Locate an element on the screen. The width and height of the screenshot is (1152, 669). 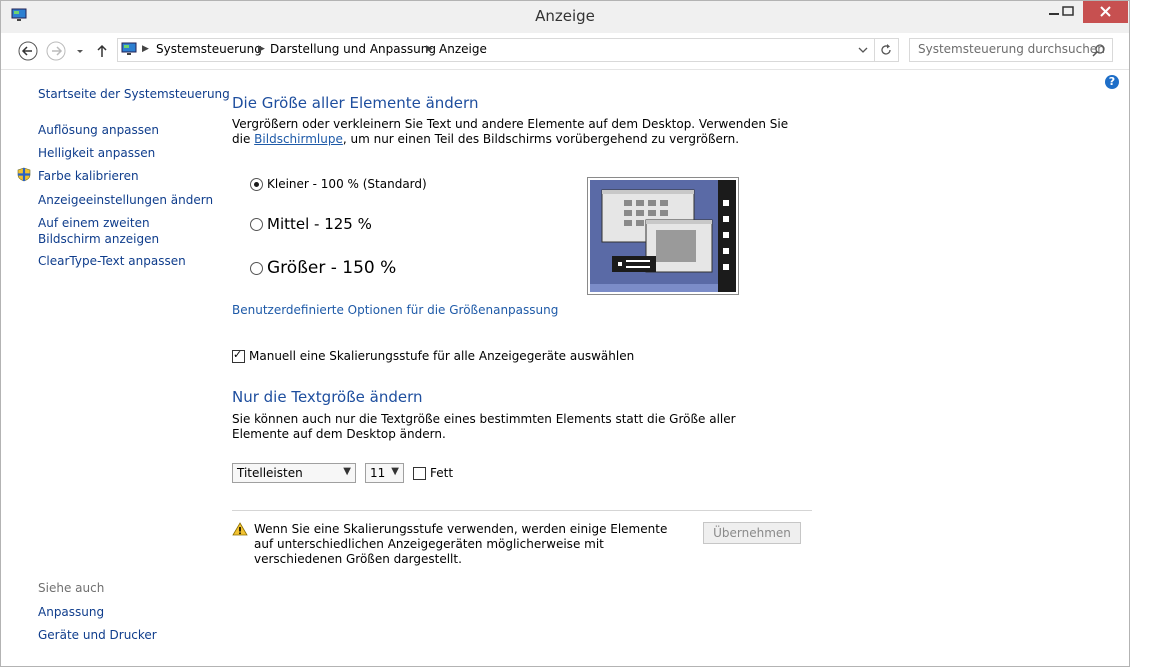
scaling-preview-image is located at coordinates (663, 236).